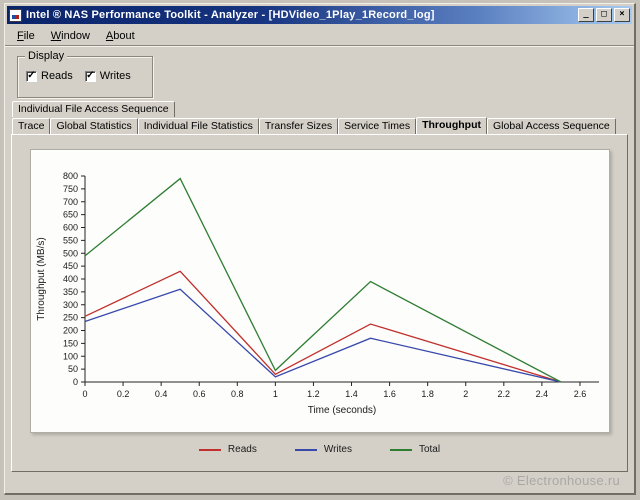 This screenshot has height=500, width=640. I want to click on svg-text: Time (seconds), so click(341, 410).